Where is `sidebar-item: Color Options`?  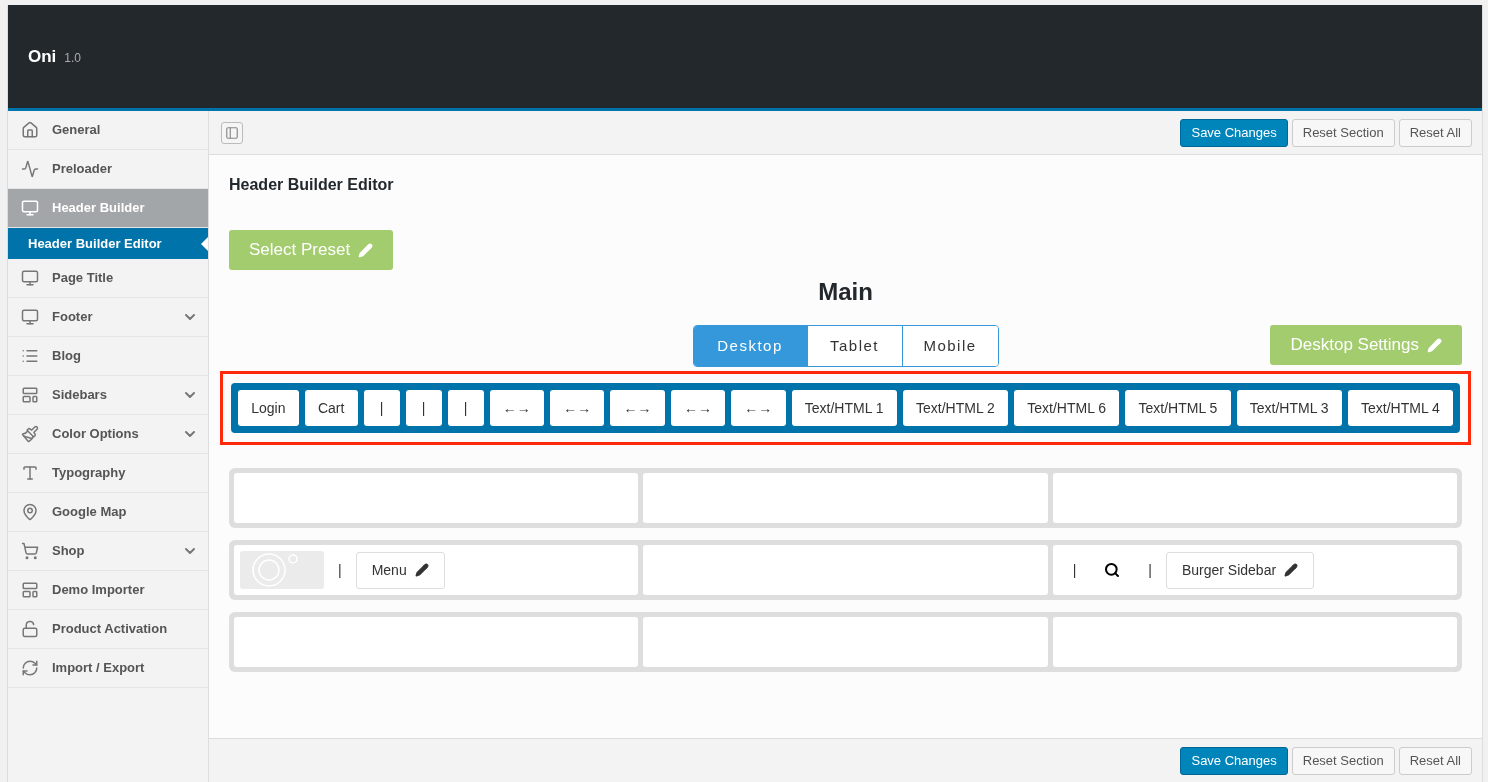
sidebar-item: Color Options is located at coordinates (108, 434).